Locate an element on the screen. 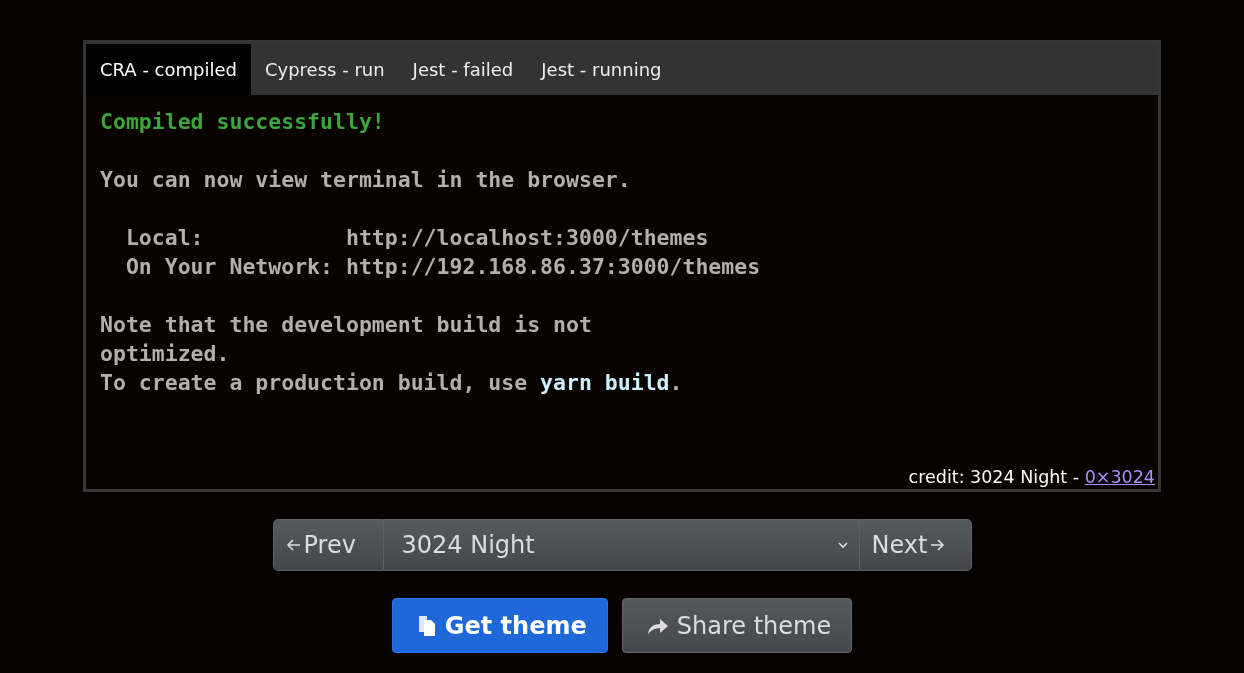 This screenshot has width=1244, height=673. tab: CRA - compiled is located at coordinates (168, 69).